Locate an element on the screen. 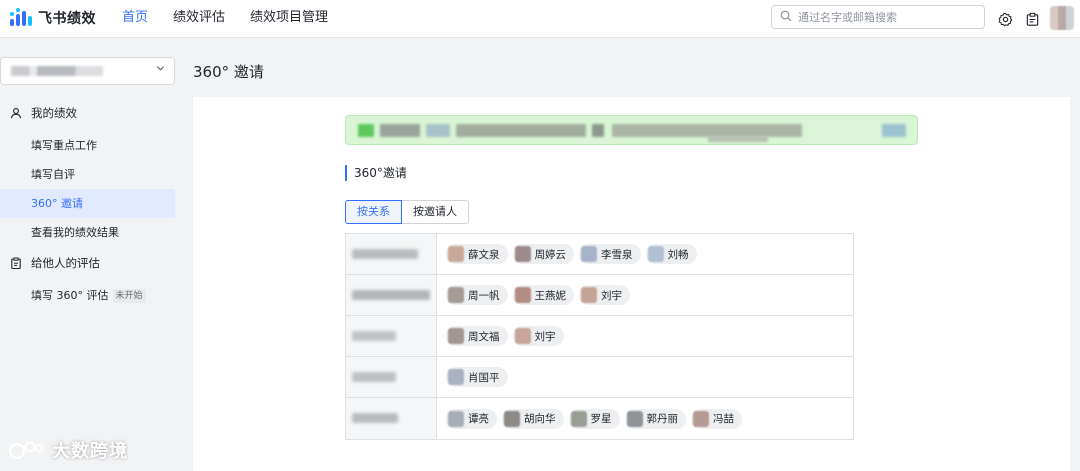 The image size is (1080, 471). sidebar-item-my-results: 查看我的绩效结果 is located at coordinates (87, 232).